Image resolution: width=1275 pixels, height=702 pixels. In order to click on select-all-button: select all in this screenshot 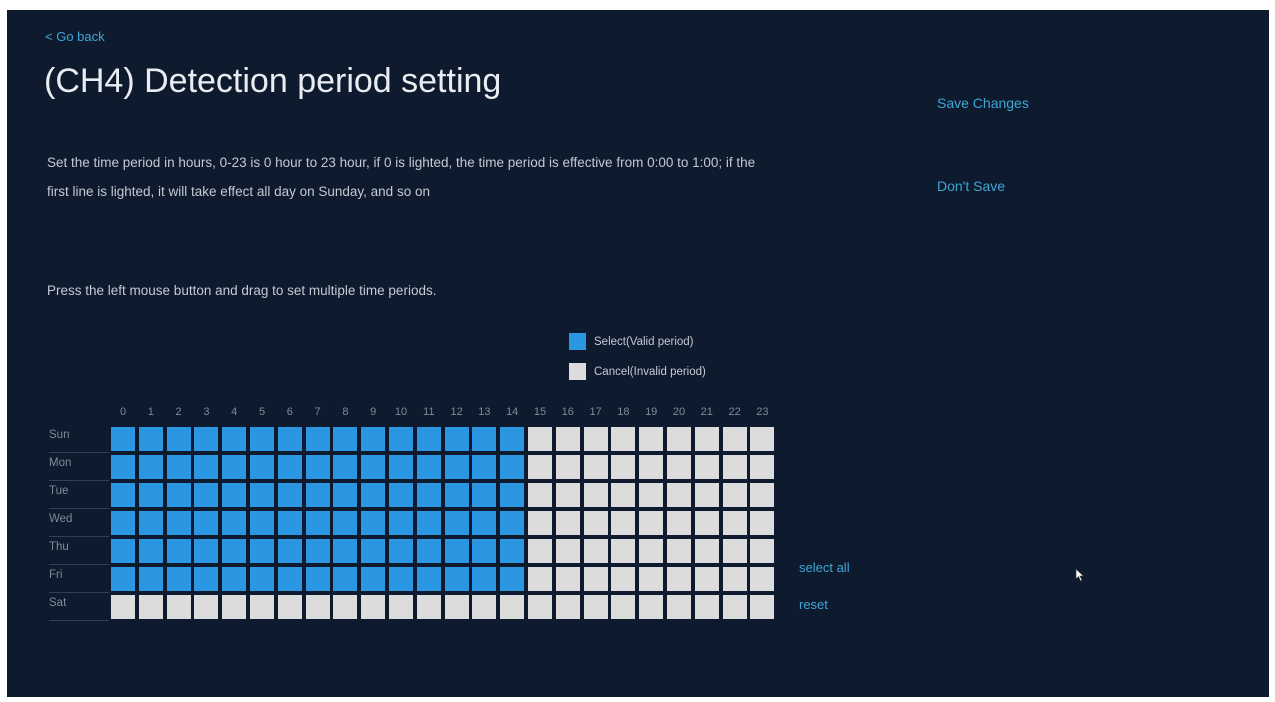, I will do `click(824, 567)`.